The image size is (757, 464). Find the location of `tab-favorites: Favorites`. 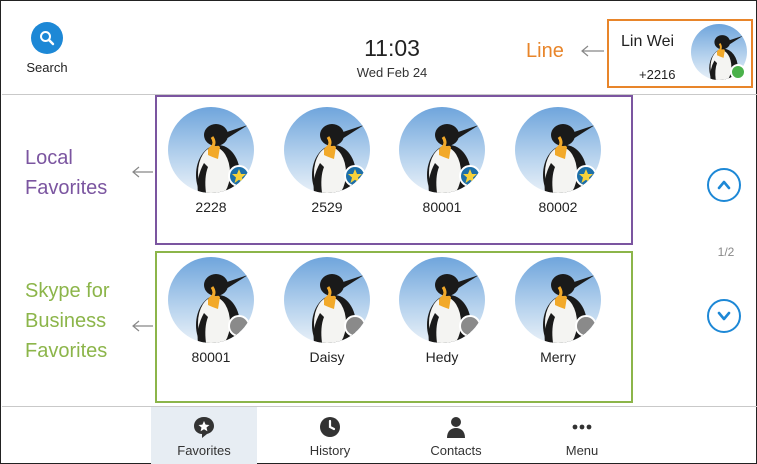

tab-favorites: Favorites is located at coordinates (204, 435).